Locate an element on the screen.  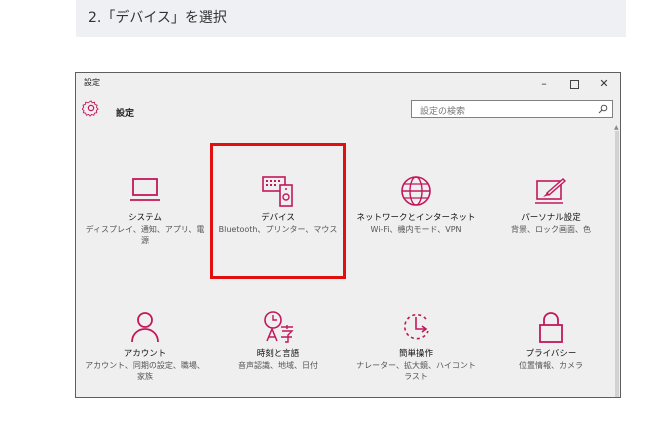
search-icon is located at coordinates (603, 109).